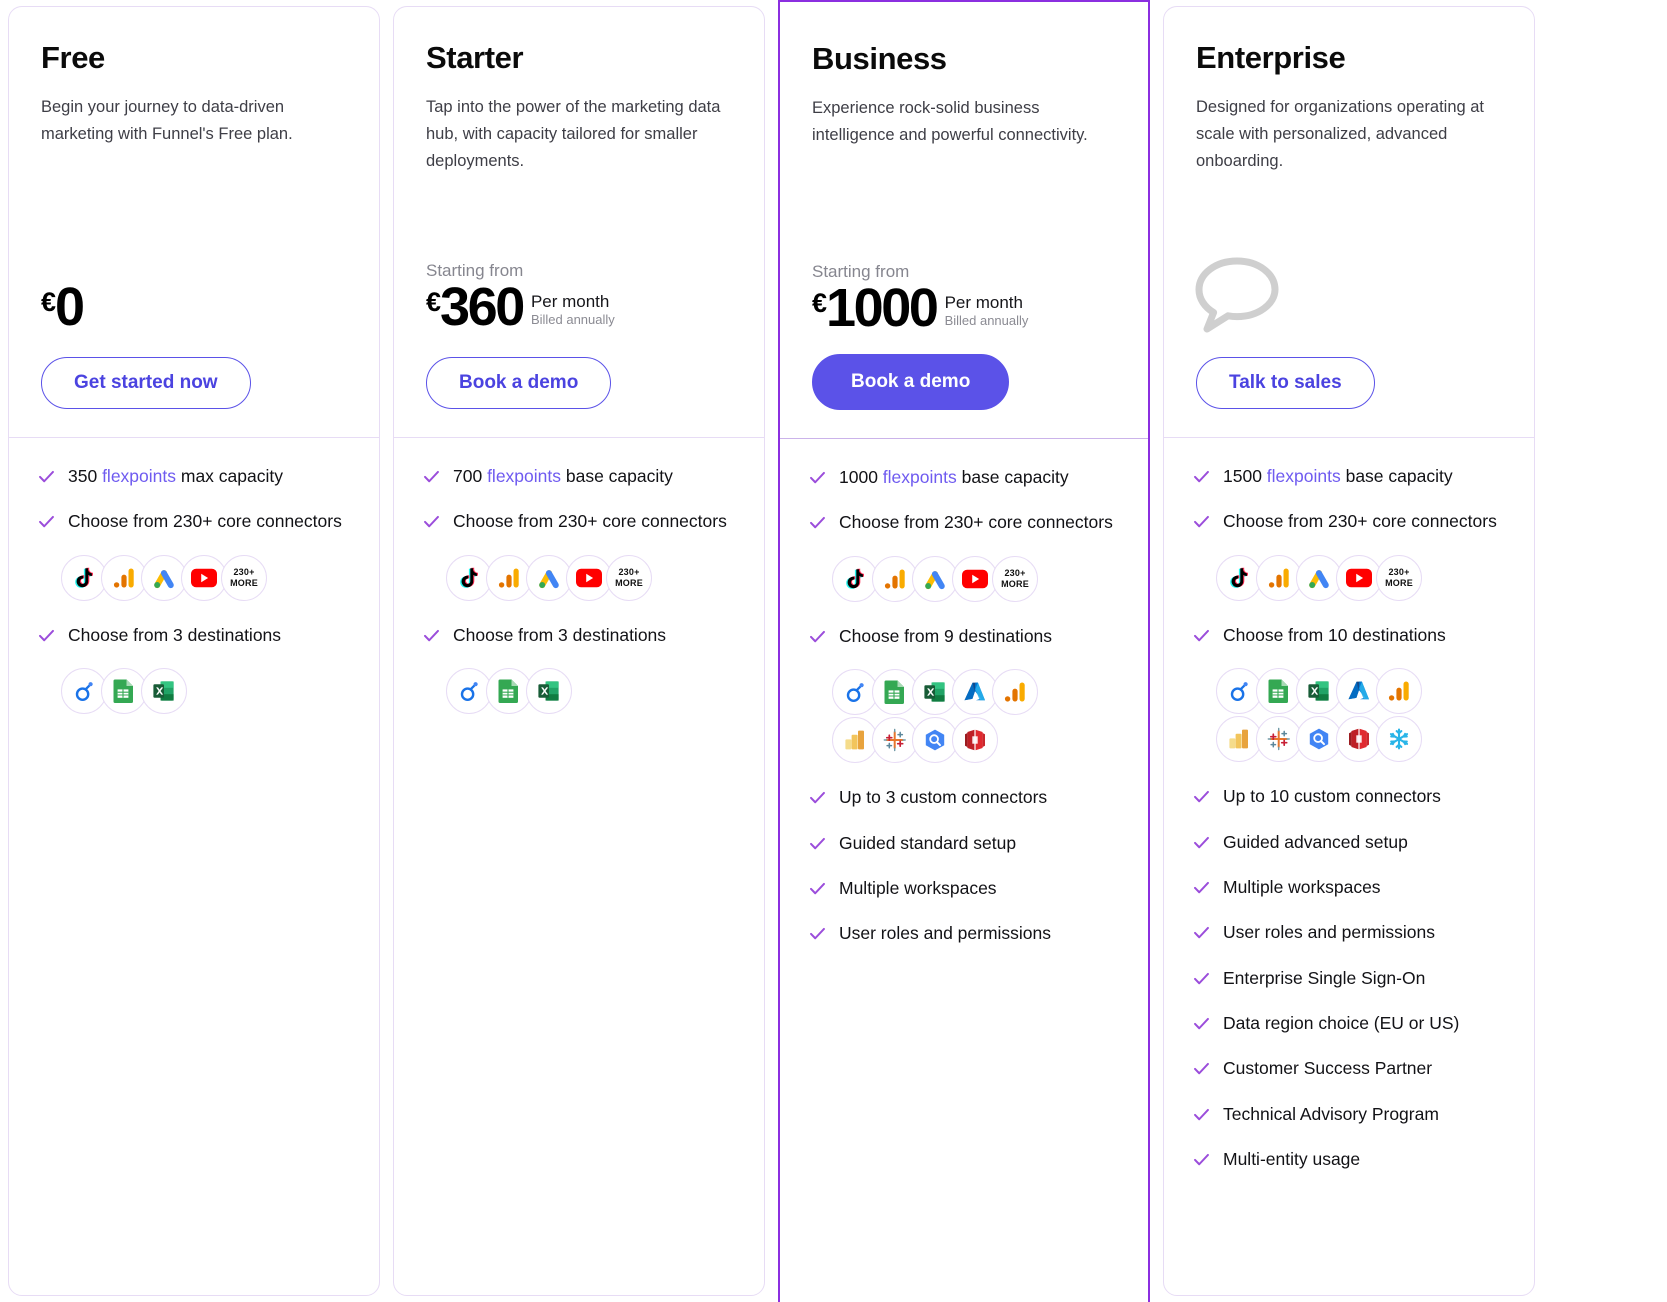 This screenshot has width=1667, height=1302. I want to click on feature-text-prefix: Up to 3 custom connectors, so click(943, 797).